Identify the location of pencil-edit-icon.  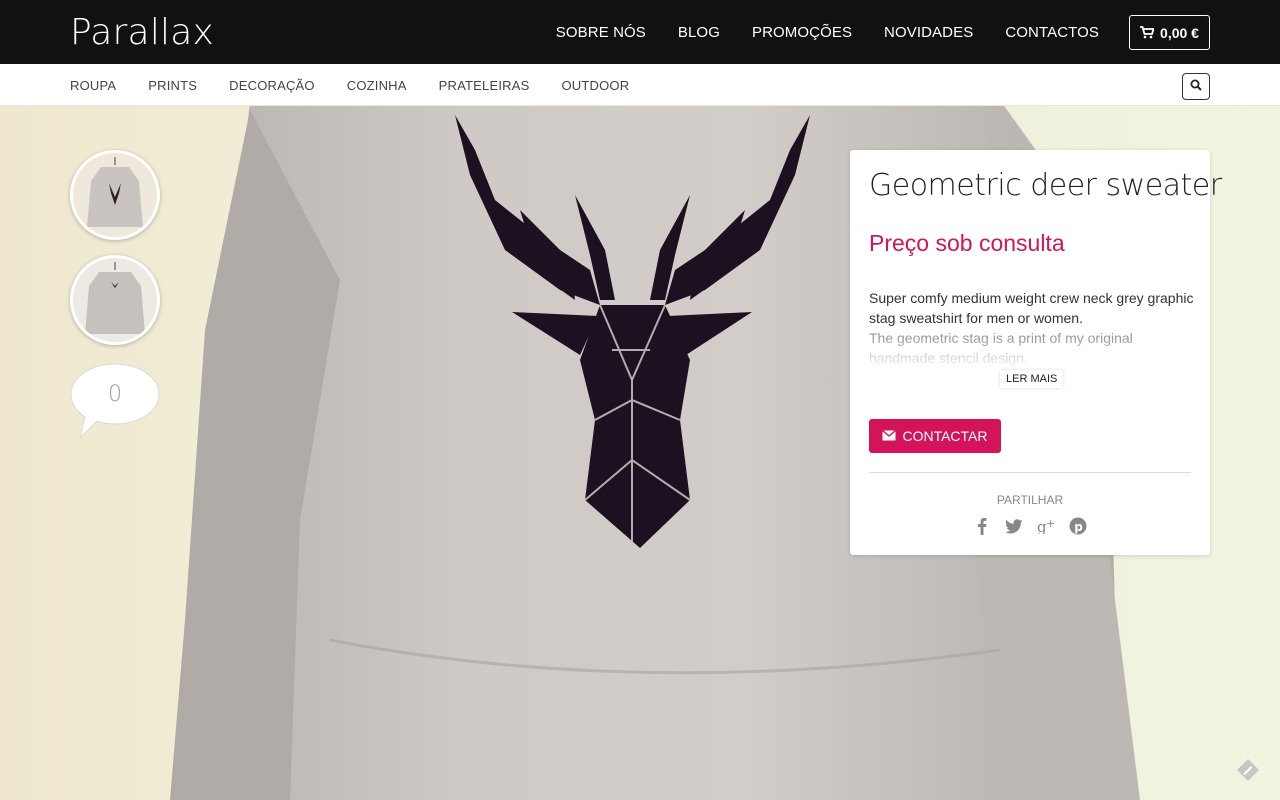
(1248, 770).